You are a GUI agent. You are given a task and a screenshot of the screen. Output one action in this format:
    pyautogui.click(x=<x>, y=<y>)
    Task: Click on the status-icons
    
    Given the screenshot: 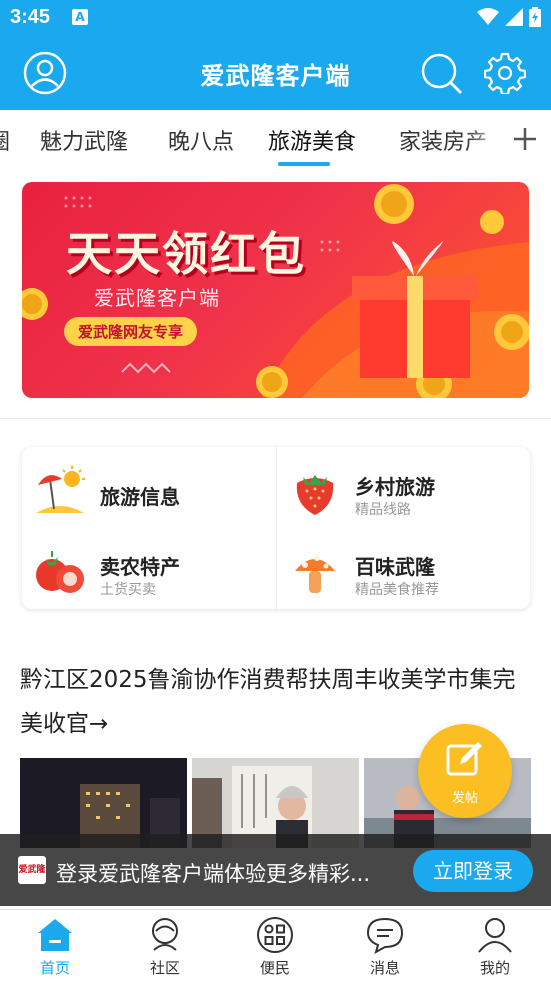 What is the action you would take?
    pyautogui.click(x=509, y=17)
    